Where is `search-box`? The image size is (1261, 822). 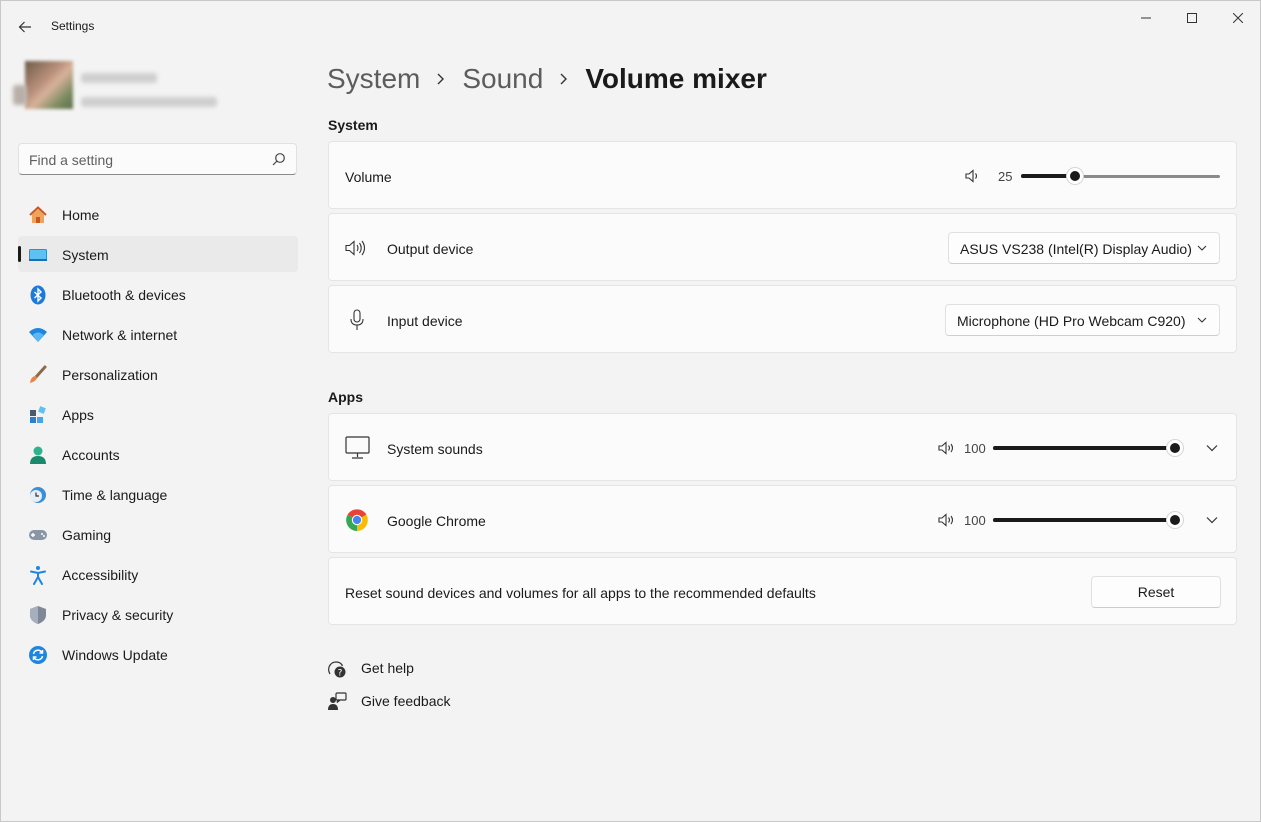 search-box is located at coordinates (157, 159).